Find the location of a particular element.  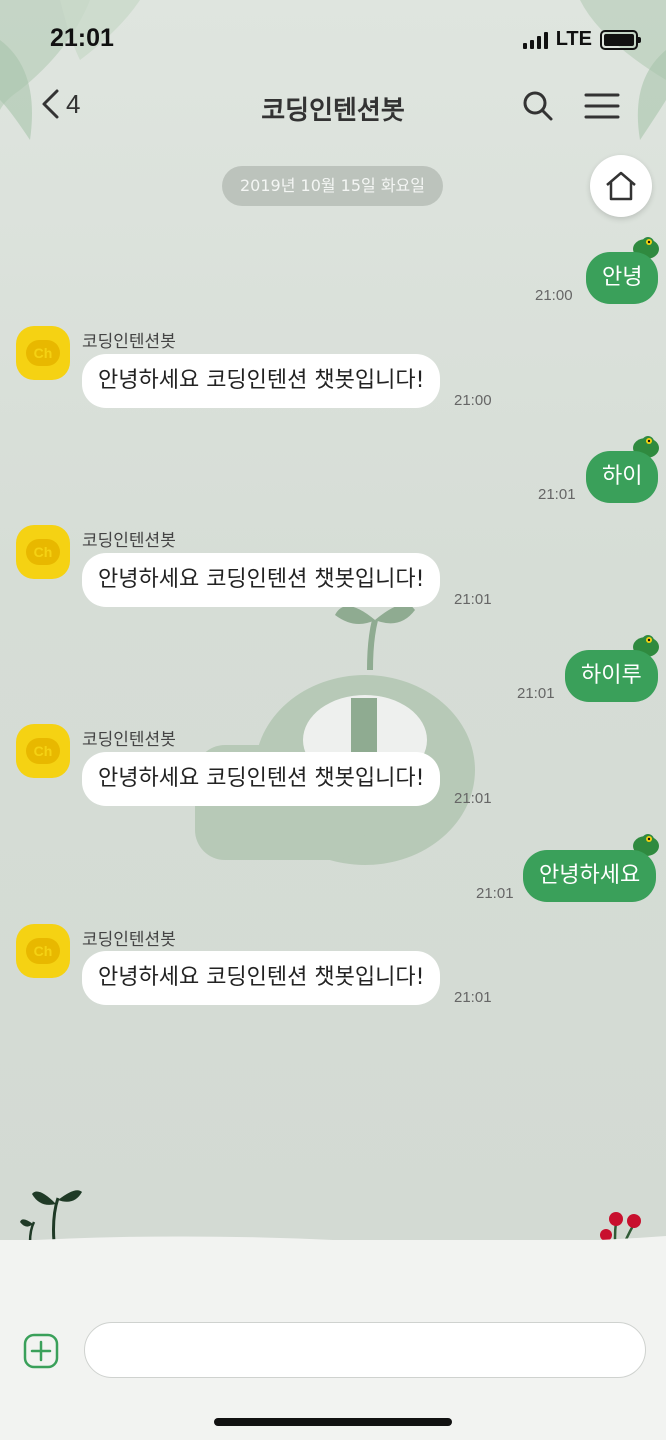

status-time: 21:01 is located at coordinates (82, 38).